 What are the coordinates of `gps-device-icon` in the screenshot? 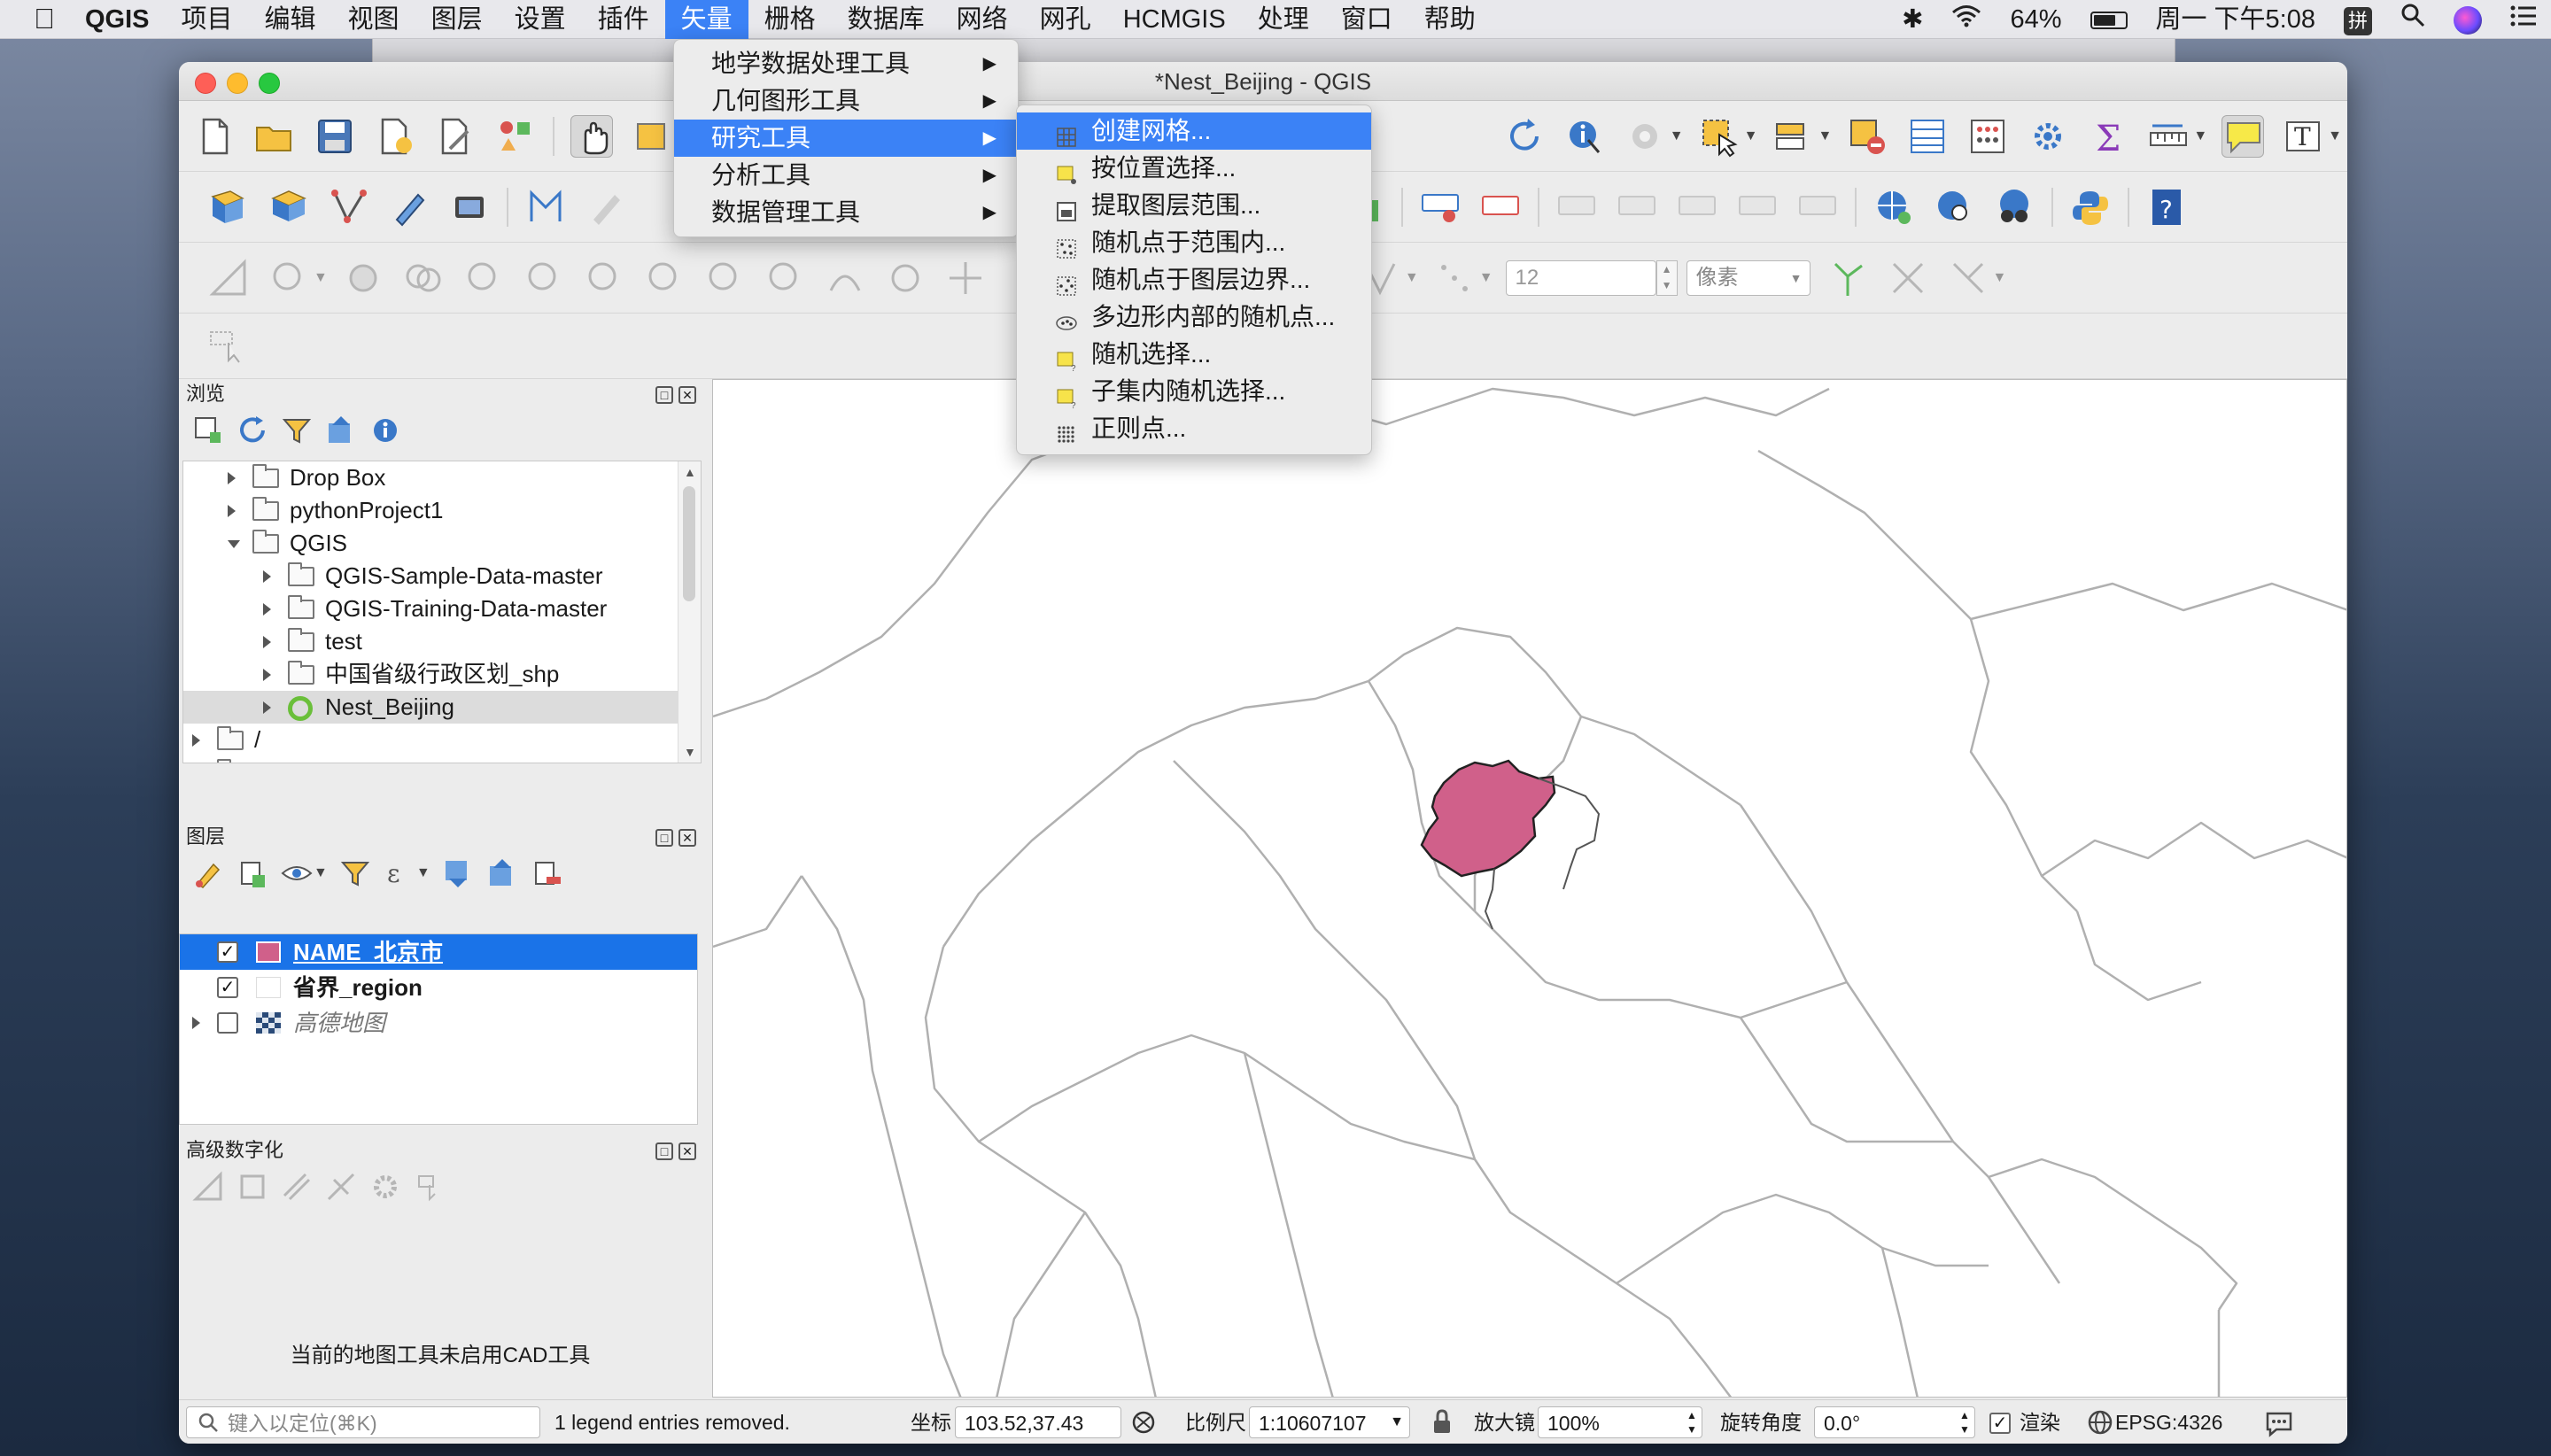 It's located at (470, 207).